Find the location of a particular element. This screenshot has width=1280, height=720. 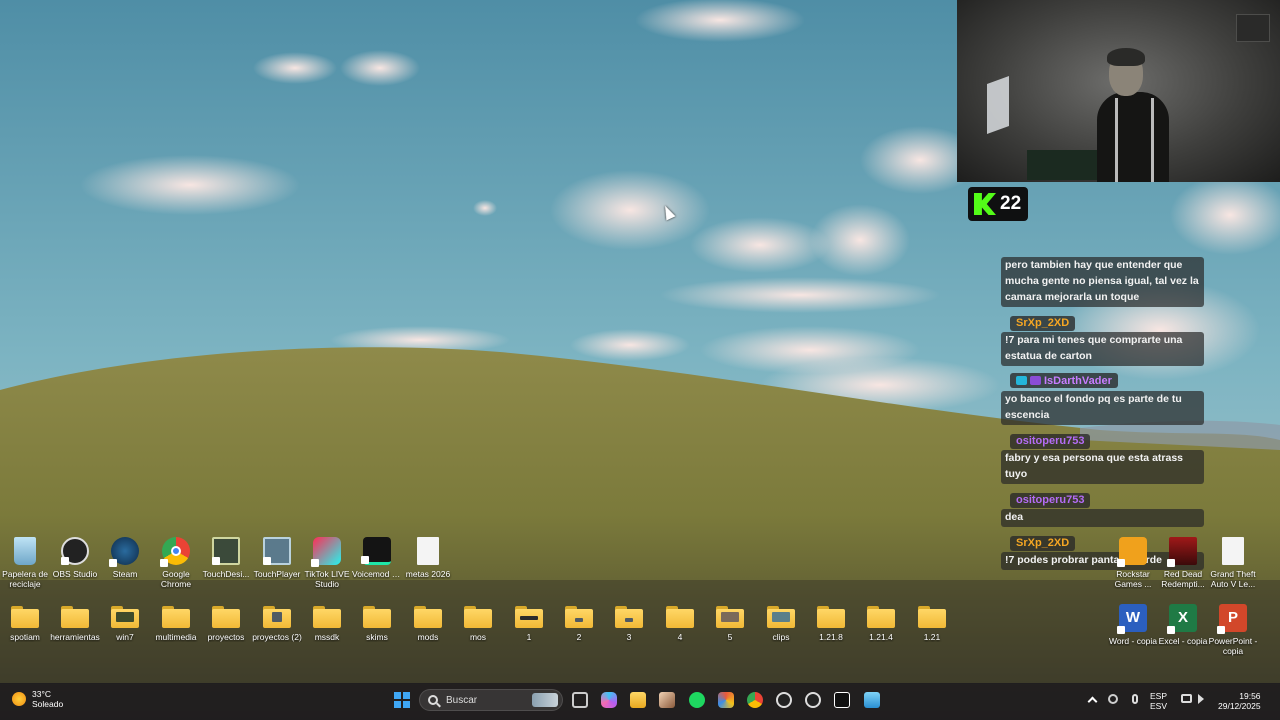

steam-icon is located at coordinates (124, 552).